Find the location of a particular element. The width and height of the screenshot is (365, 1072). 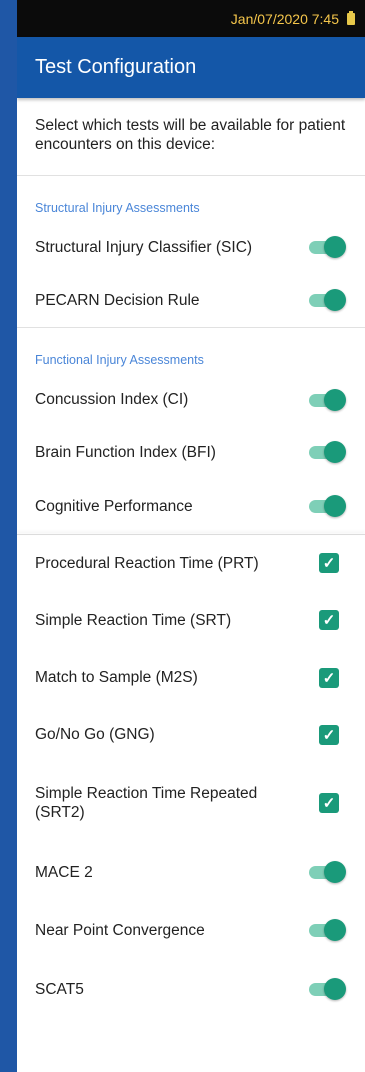

checkbox-row-prt: Procedural Reaction Time (PRT) ✓ is located at coordinates (191, 563).